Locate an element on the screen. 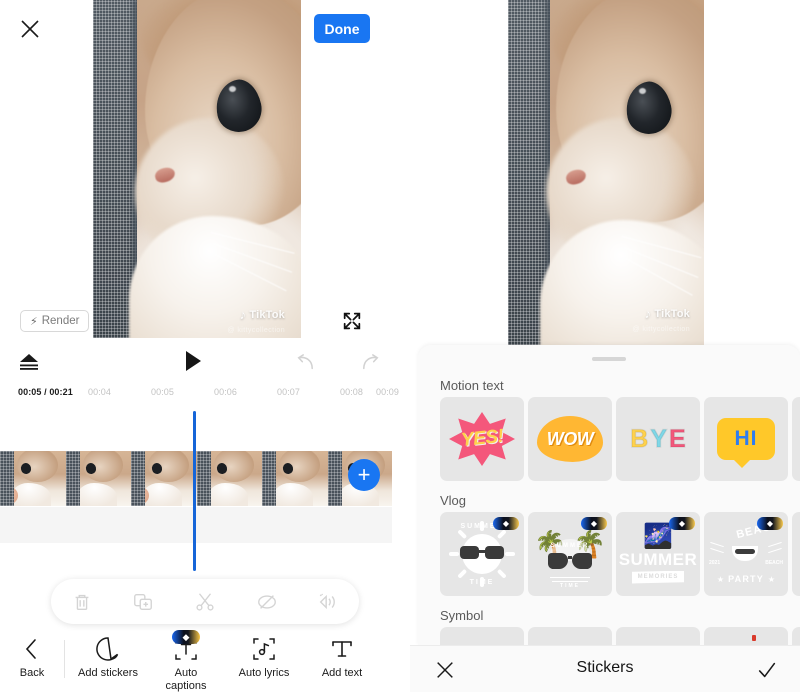 The height and width of the screenshot is (692, 800). sticker-label: YES! is located at coordinates (482, 438).